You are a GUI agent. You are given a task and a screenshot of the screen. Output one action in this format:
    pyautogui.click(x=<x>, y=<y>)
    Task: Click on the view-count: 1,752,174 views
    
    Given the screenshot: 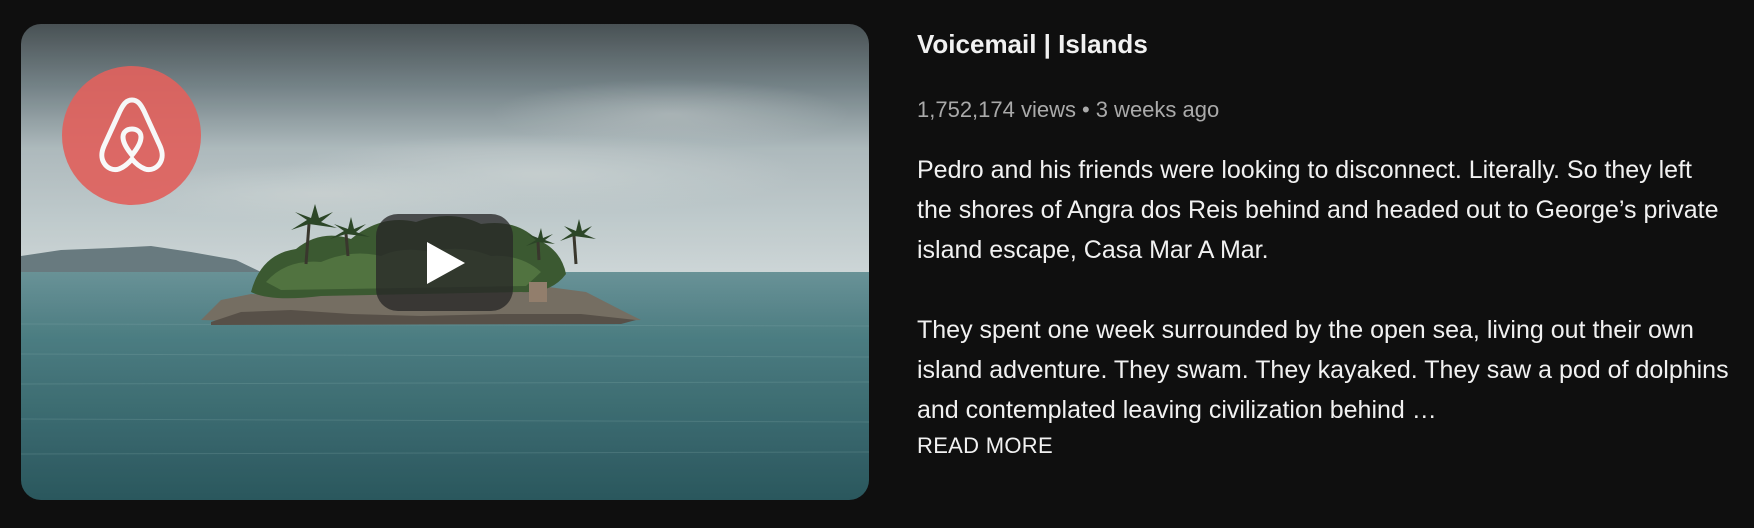 What is the action you would take?
    pyautogui.click(x=996, y=109)
    